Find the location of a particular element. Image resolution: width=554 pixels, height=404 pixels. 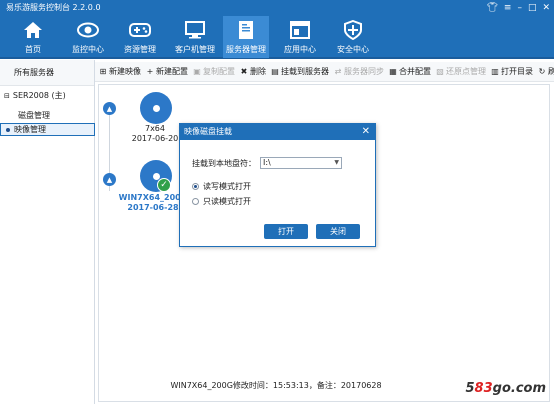

copy-icon: ▣ is located at coordinates (197, 71).